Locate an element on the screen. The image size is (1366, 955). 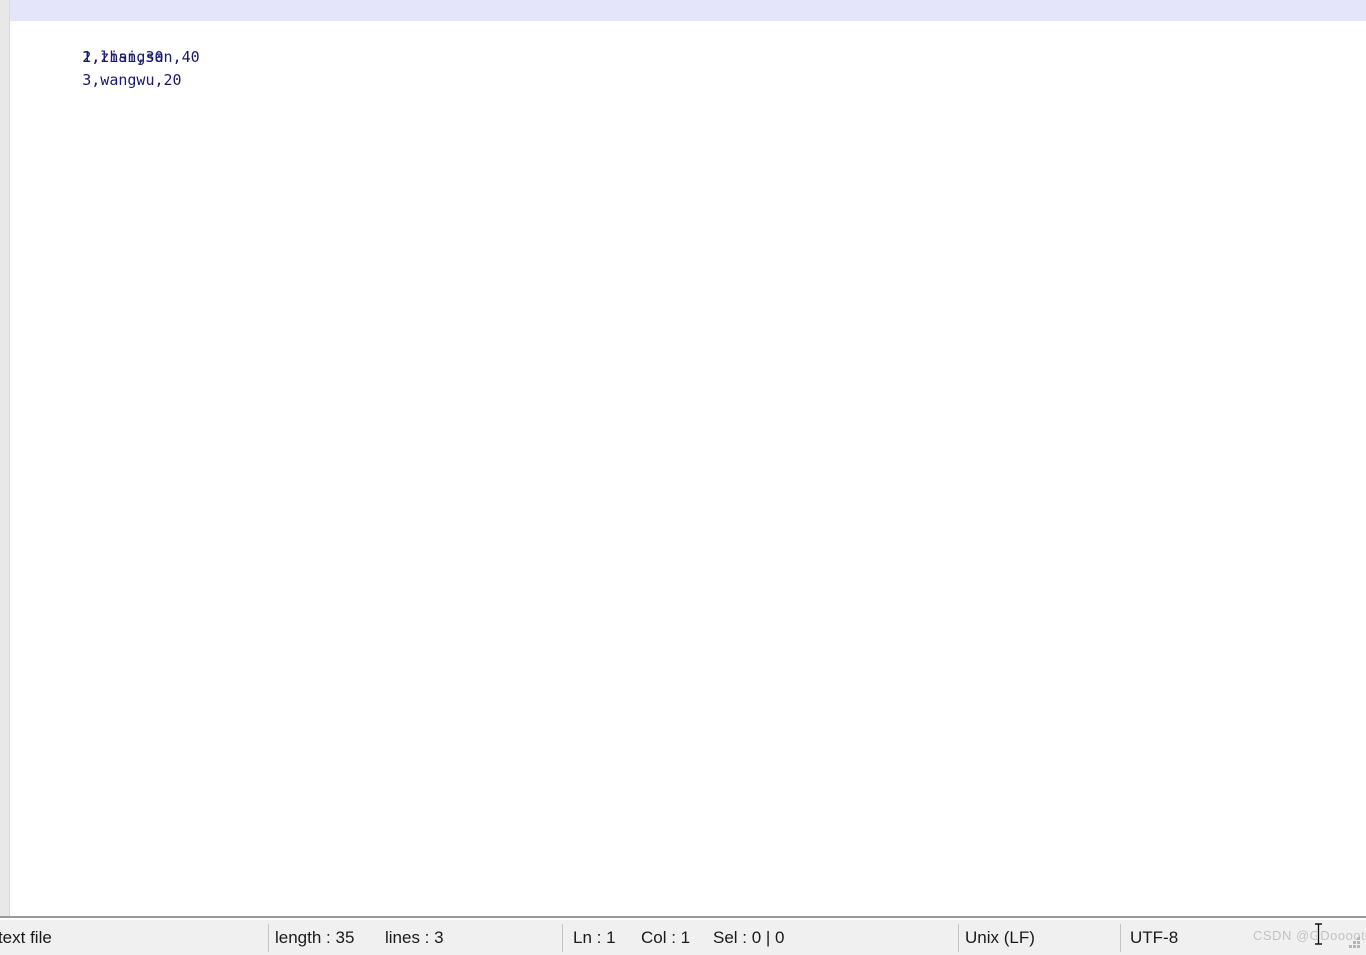
status-length: length : 35 is located at coordinates (315, 937).